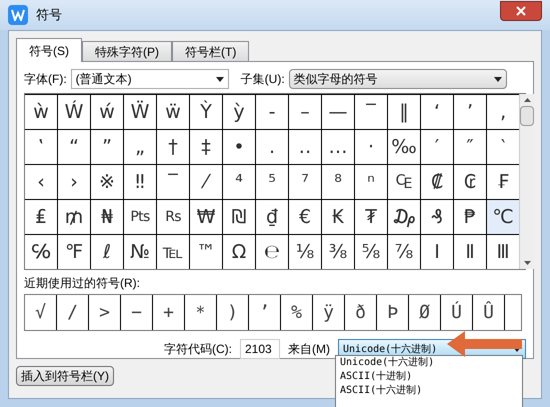 The height and width of the screenshot is (407, 550). What do you see at coordinates (137, 312) in the screenshot?
I see `recent-symbol-cell: −` at bounding box center [137, 312].